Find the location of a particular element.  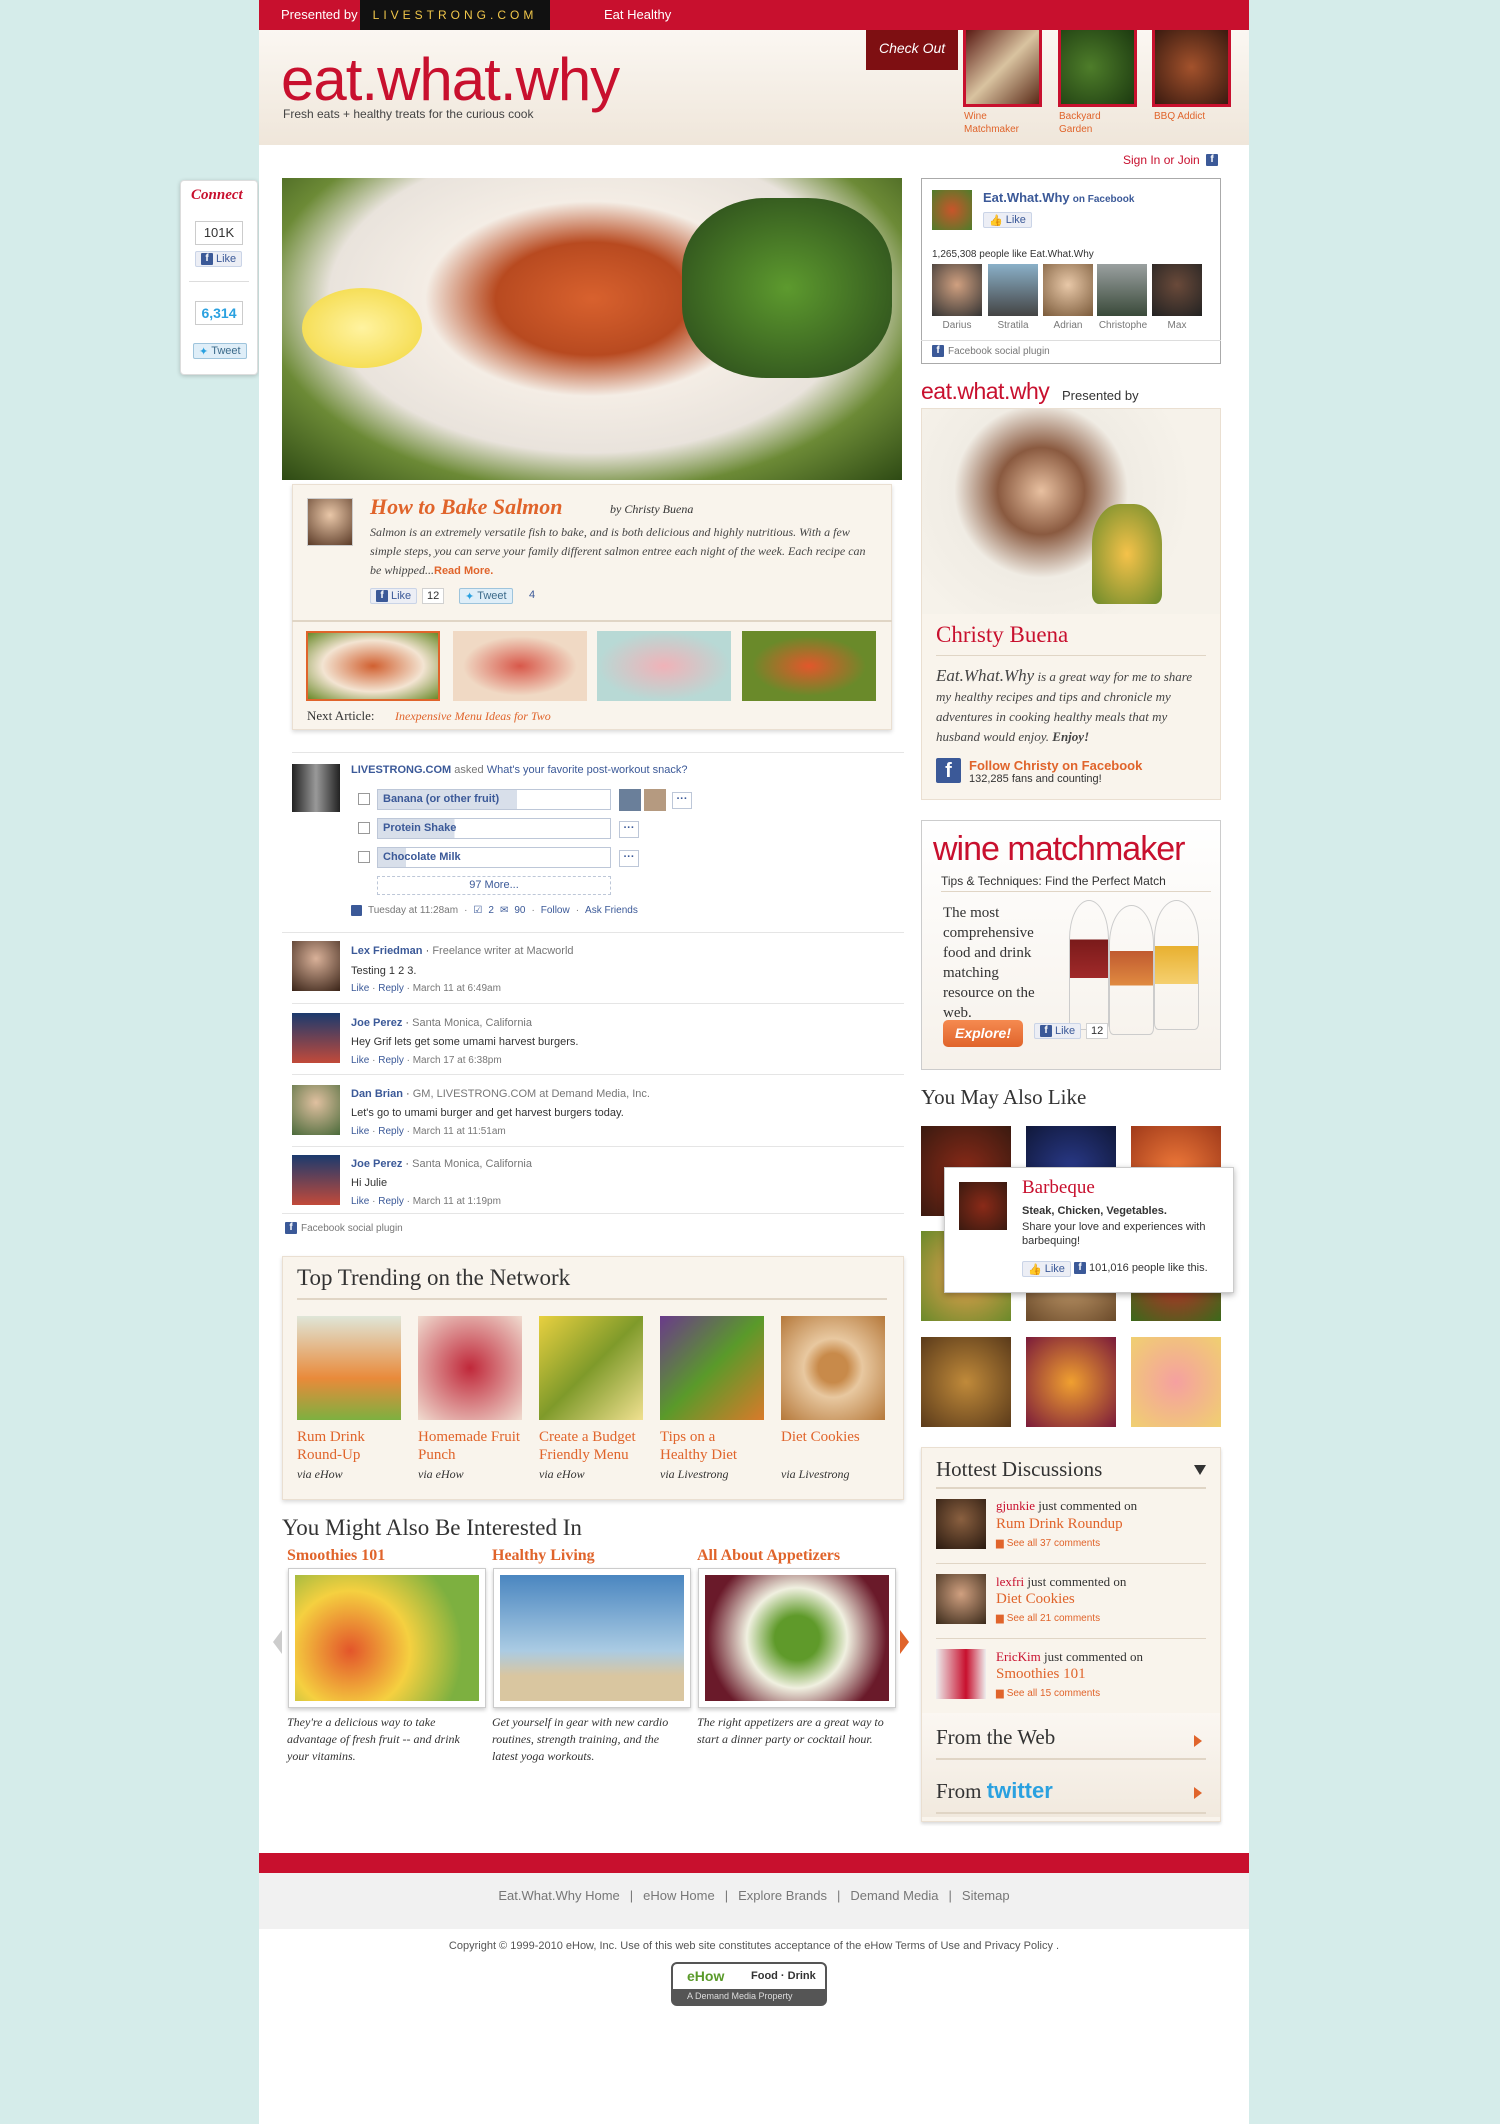

poll-follow-link: Follow is located at coordinates (555, 910).